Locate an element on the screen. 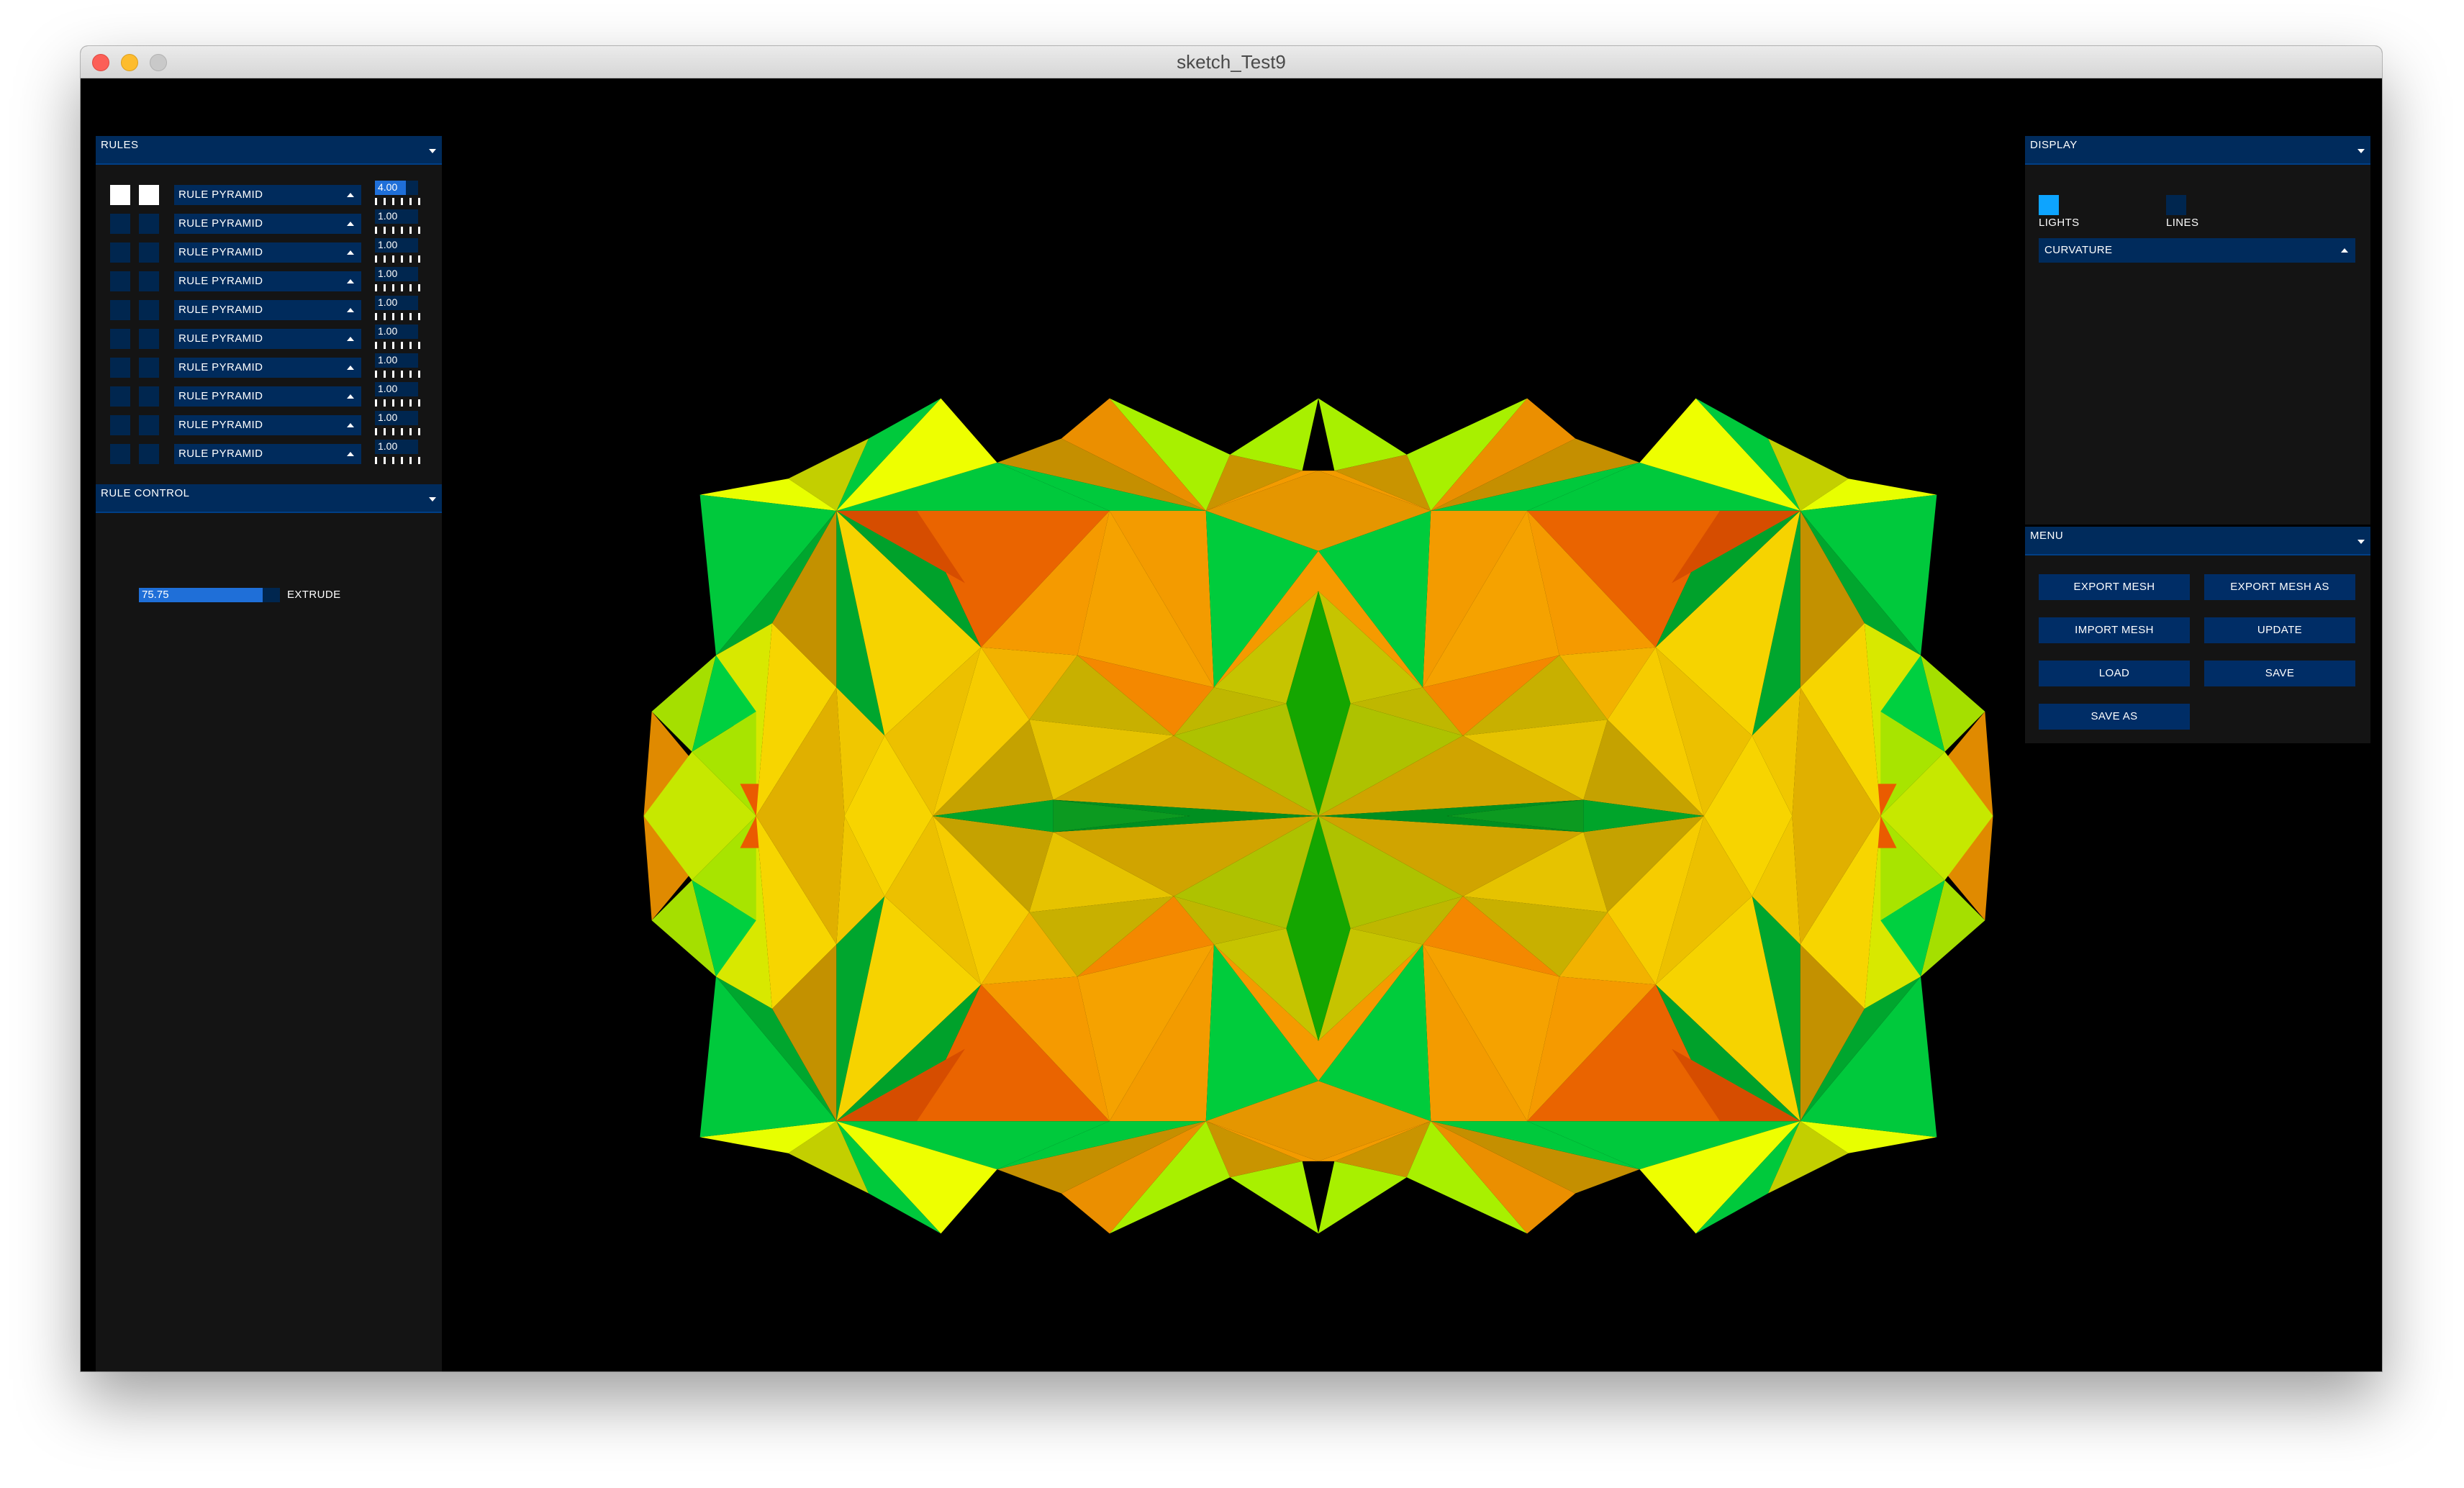  display-mode-dropdown: CURVATURE is located at coordinates (2197, 251).